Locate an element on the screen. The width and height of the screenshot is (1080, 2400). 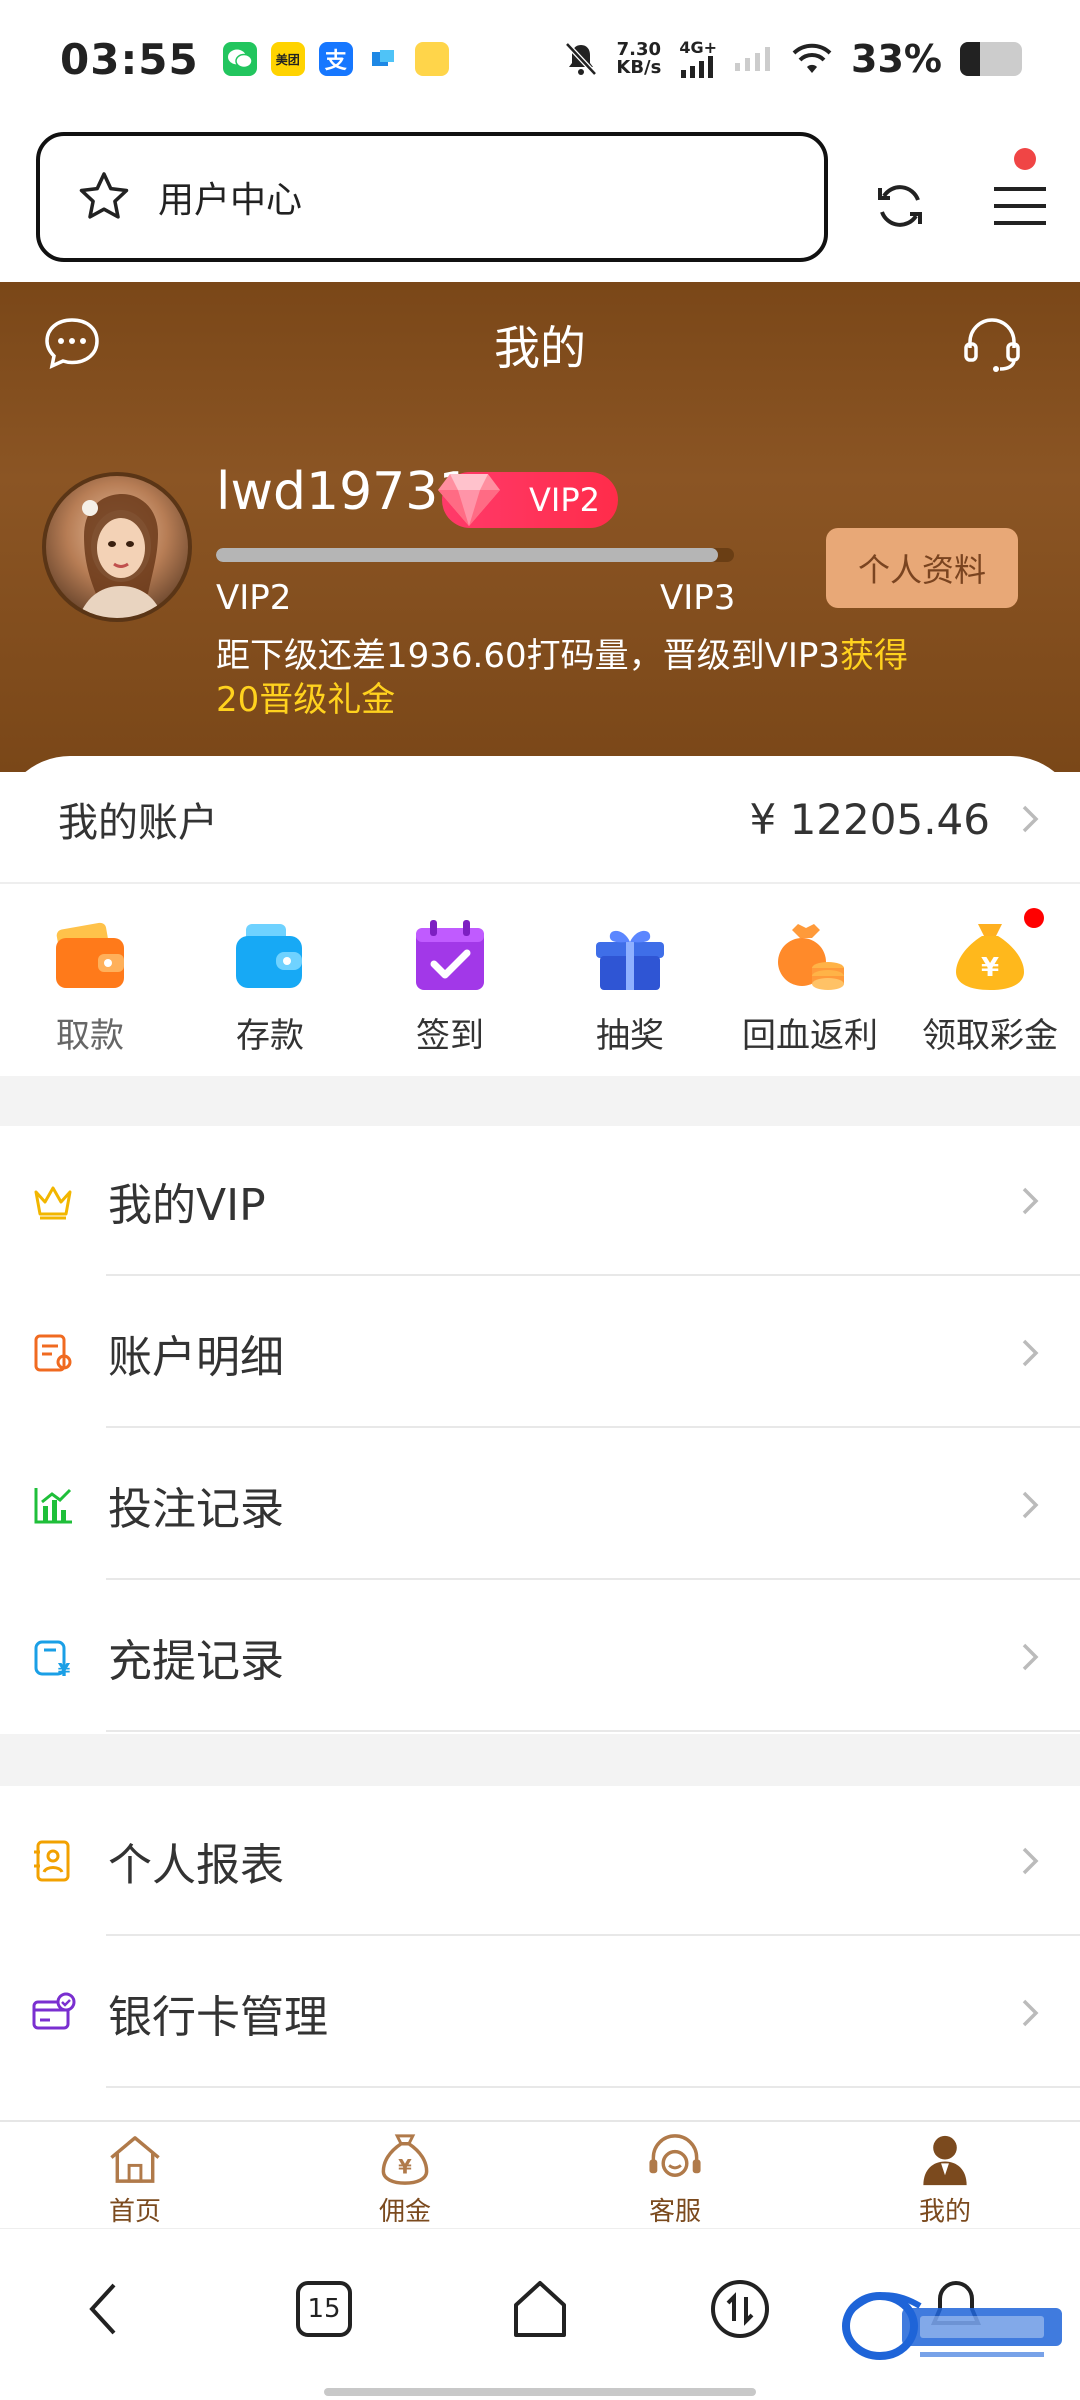
back-arrow-icon is located at coordinates (102, 2309).